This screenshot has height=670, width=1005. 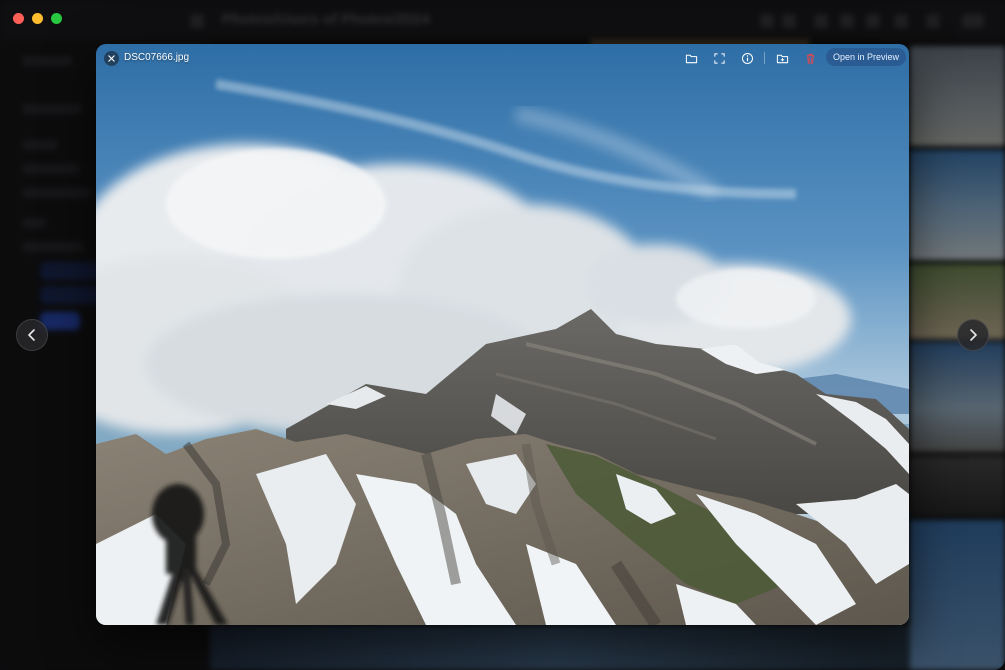 I want to click on chevron-left-icon, so click(x=31, y=335).